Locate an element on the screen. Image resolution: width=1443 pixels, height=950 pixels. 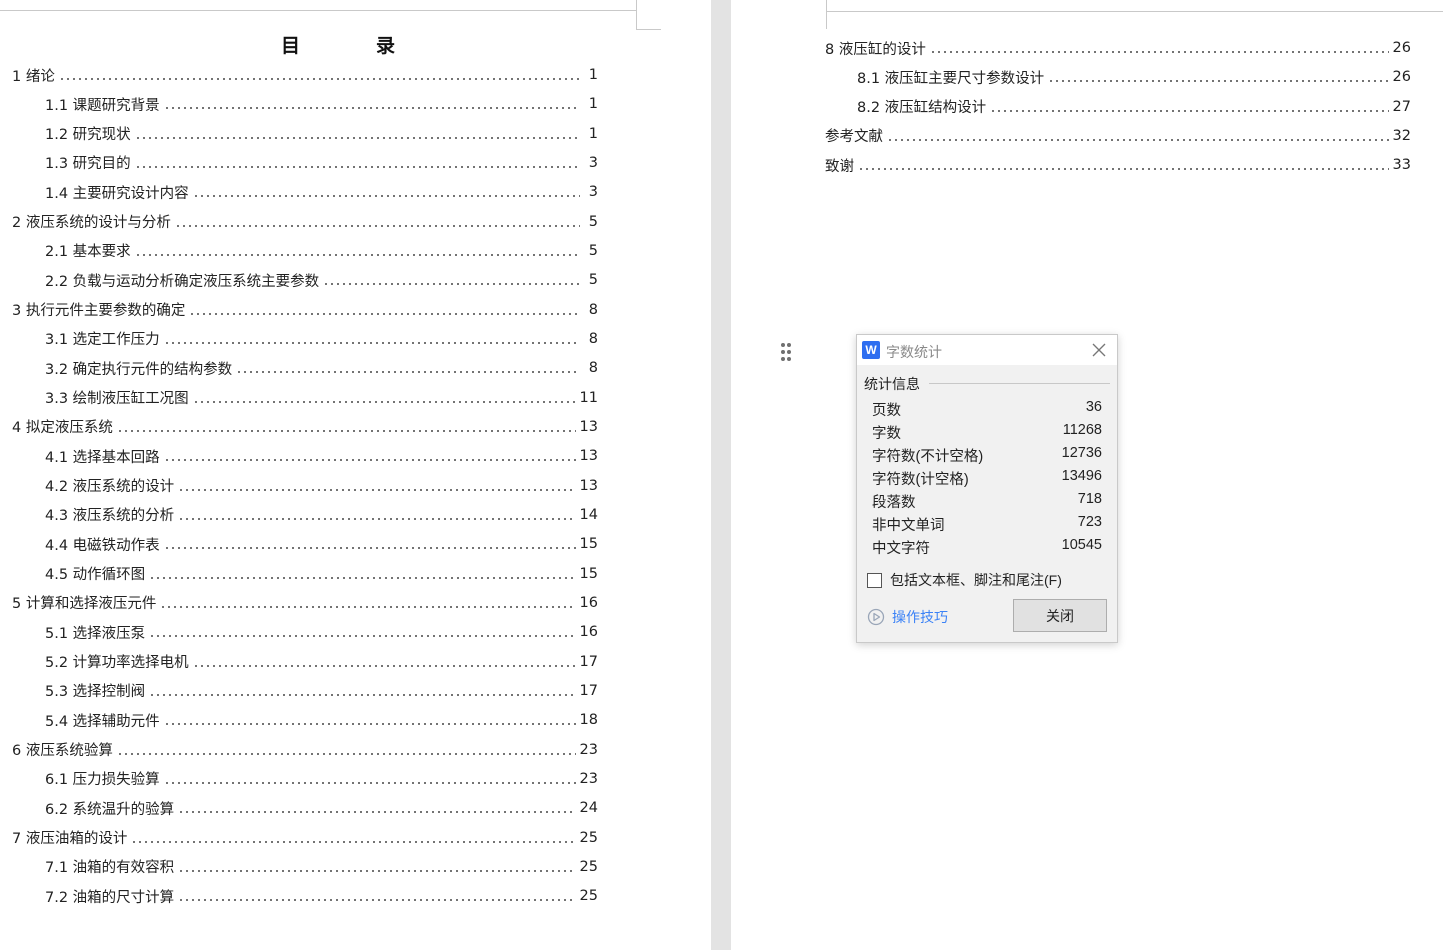
toc-entry-label: 5 计算和选择液压元件 is located at coordinates (84, 604).